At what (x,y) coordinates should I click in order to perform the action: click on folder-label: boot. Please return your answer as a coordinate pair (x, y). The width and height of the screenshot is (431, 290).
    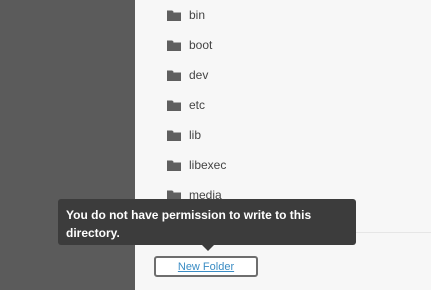
    Looking at the image, I should click on (201, 45).